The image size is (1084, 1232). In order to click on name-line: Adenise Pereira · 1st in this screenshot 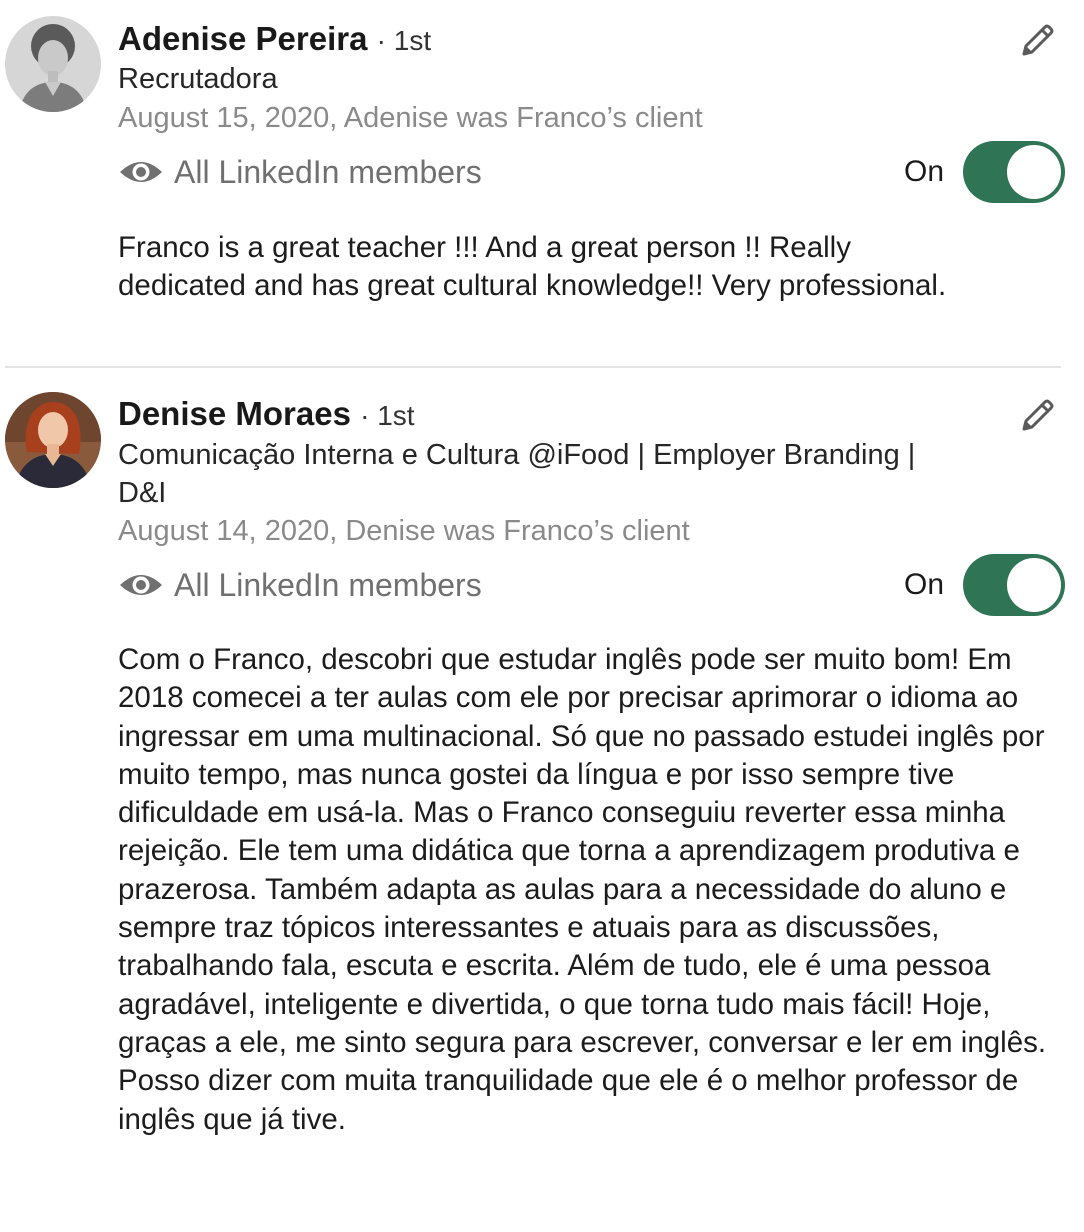, I will do `click(274, 40)`.